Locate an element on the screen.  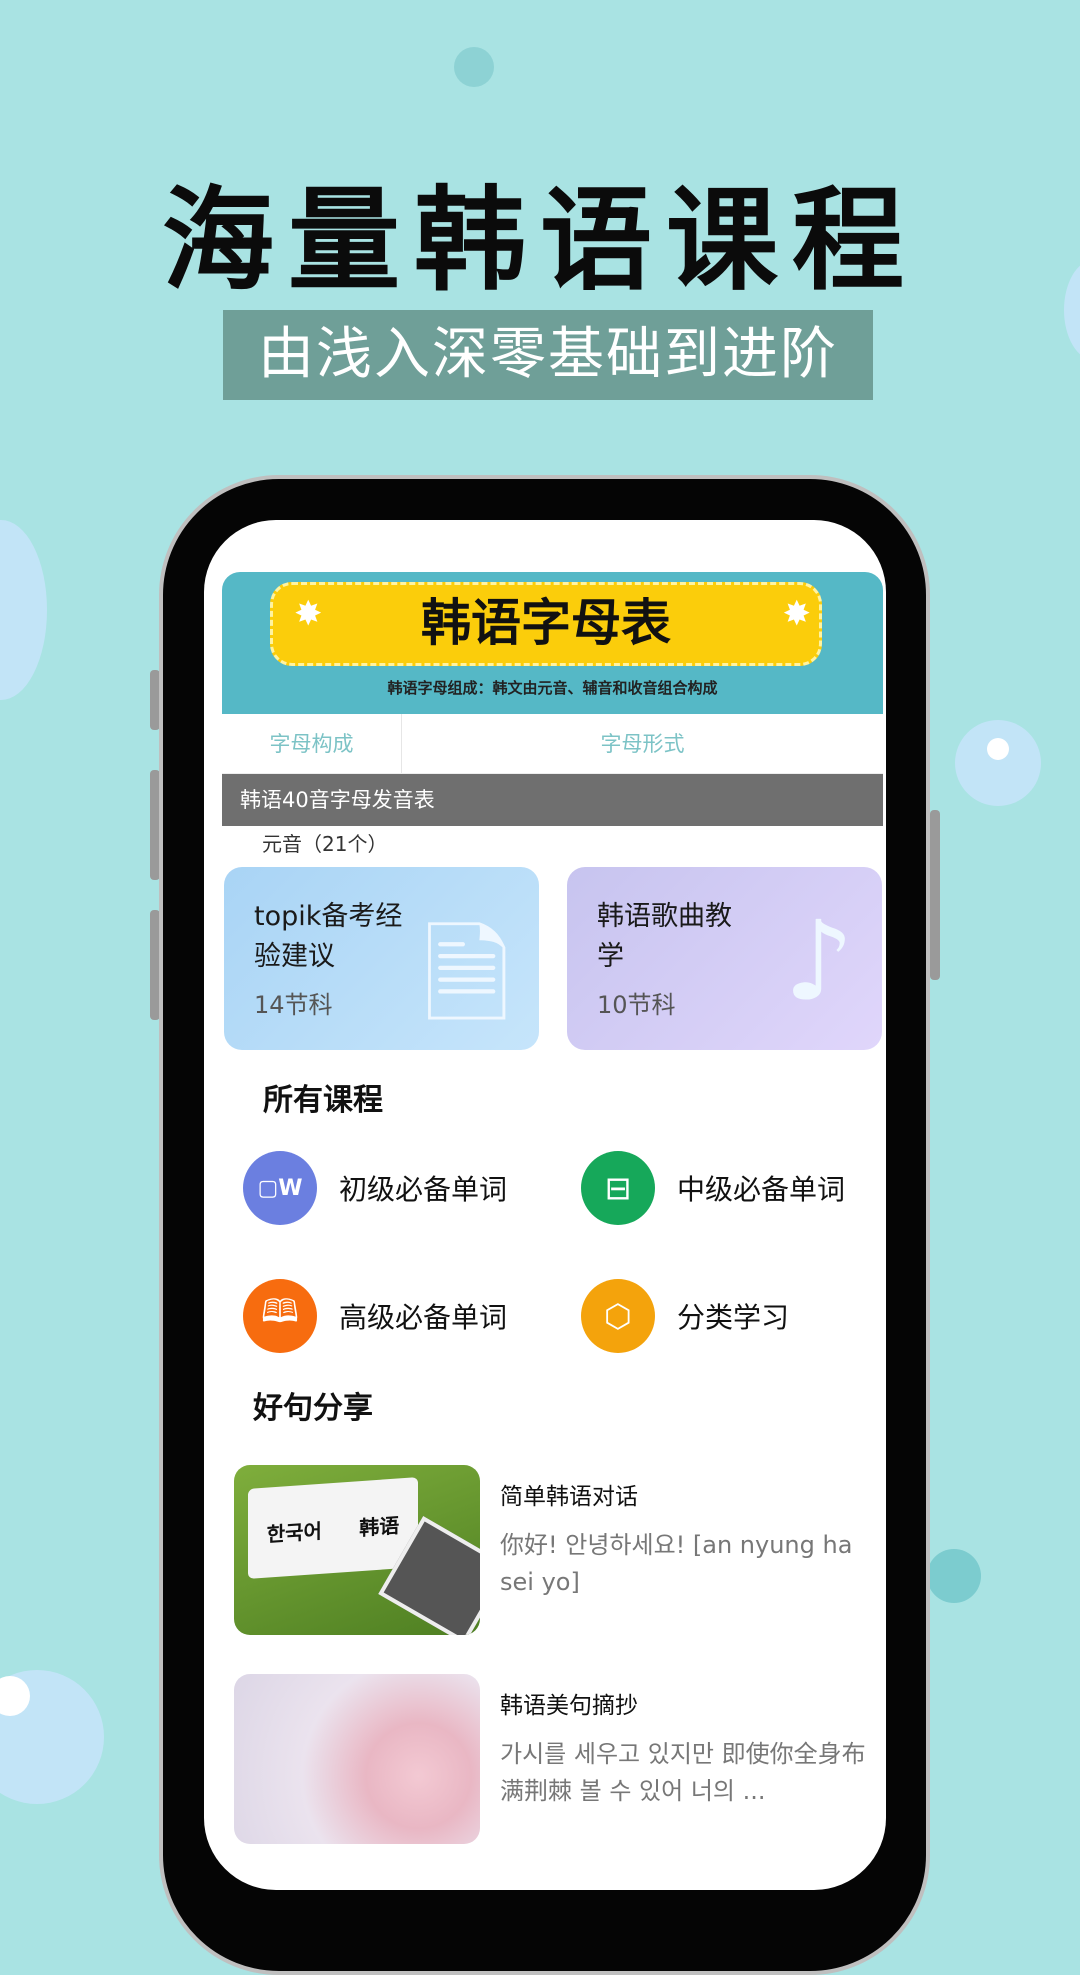
clipboard-w-icon: ▢W is located at coordinates (280, 1188).